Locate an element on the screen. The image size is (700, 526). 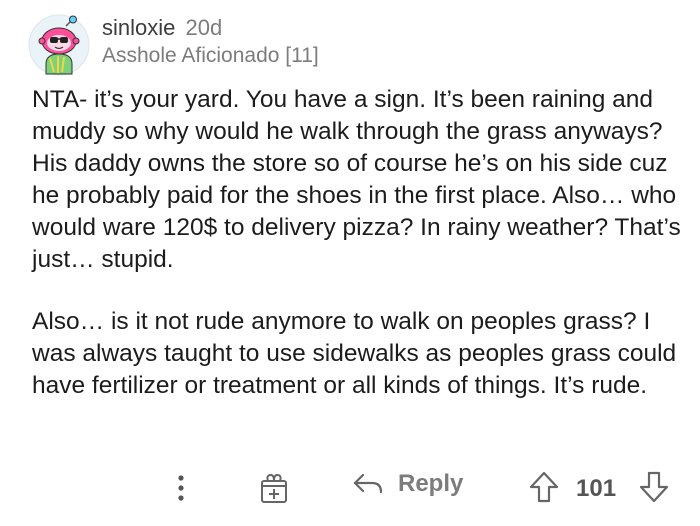
more-vertical-icon is located at coordinates (181, 488).